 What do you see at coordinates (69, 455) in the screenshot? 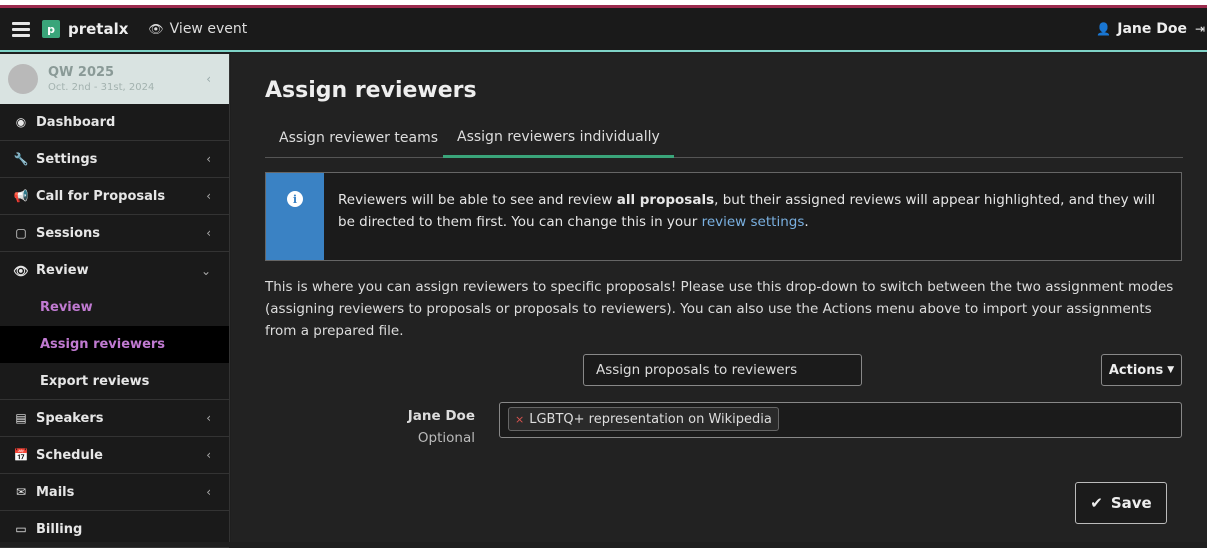
I see `sidebar-item-label: Schedule` at bounding box center [69, 455].